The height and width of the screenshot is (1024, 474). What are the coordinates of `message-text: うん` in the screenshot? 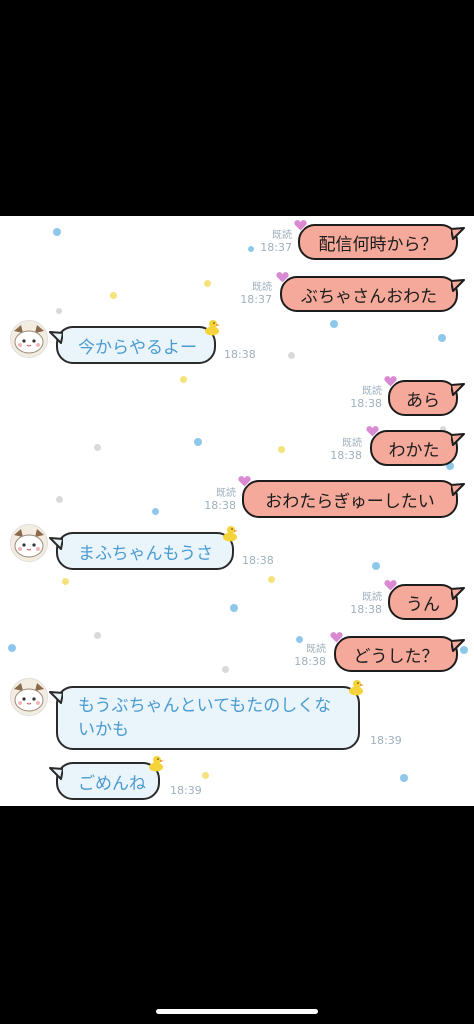 It's located at (423, 604).